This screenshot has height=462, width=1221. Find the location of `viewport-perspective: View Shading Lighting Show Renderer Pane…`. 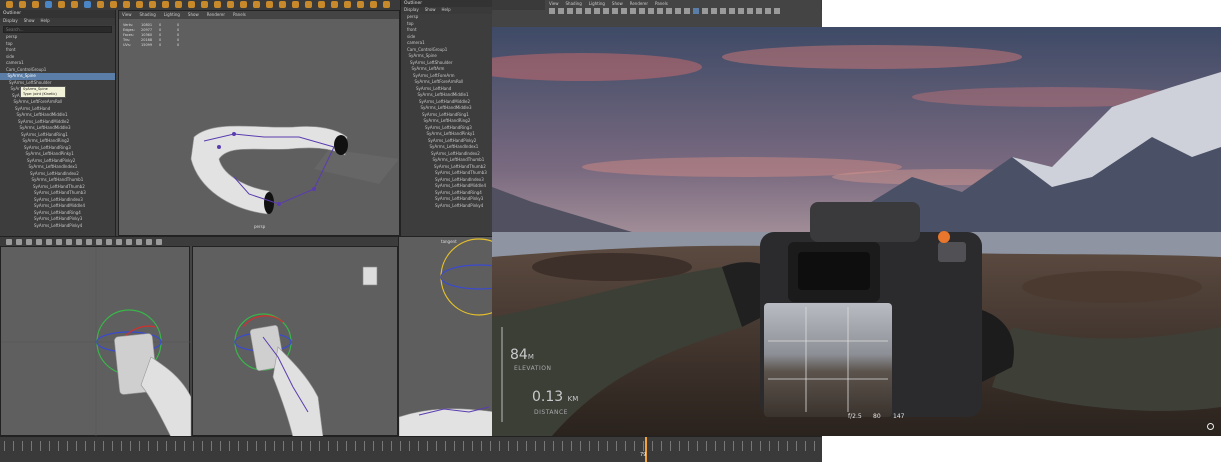

viewport-perspective: View Shading Lighting Show Renderer Pane… is located at coordinates (259, 123).